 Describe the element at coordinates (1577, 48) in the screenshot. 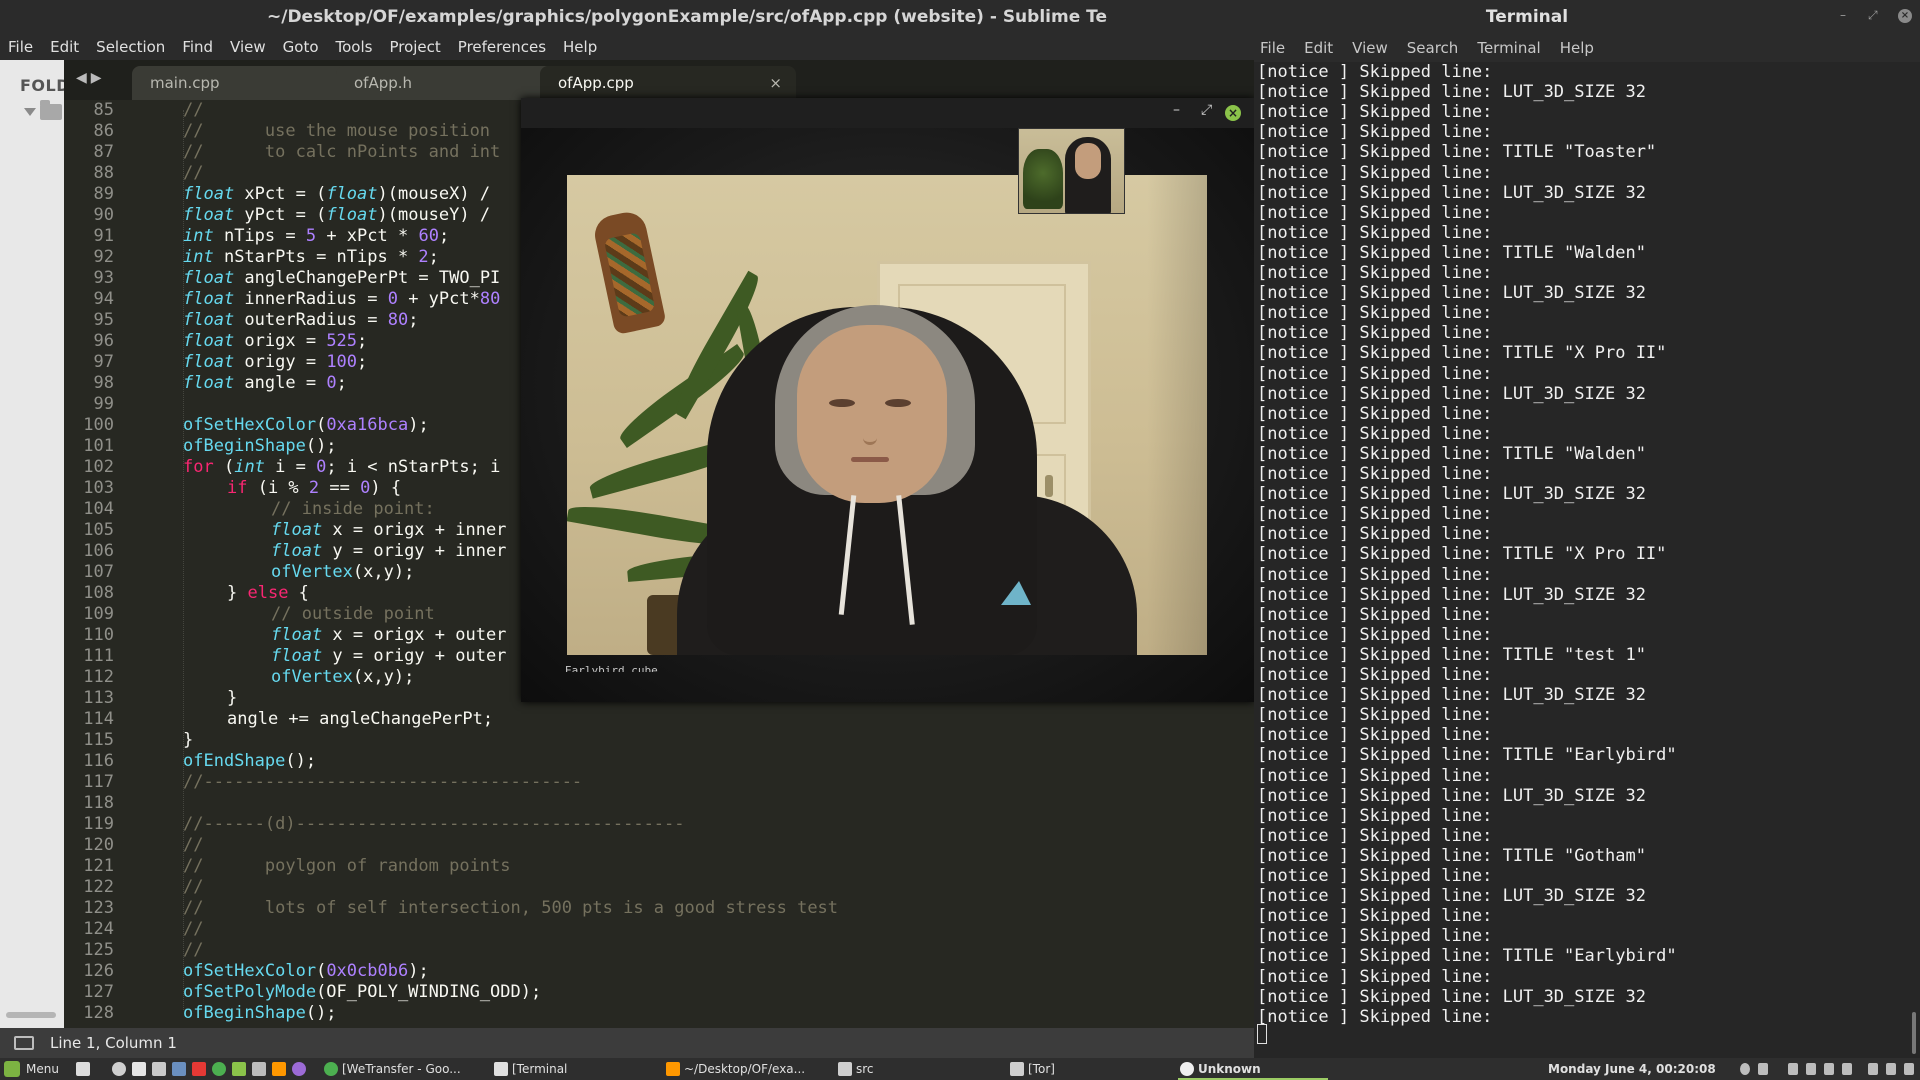

I see `terminal-menu-help: Help` at that location.